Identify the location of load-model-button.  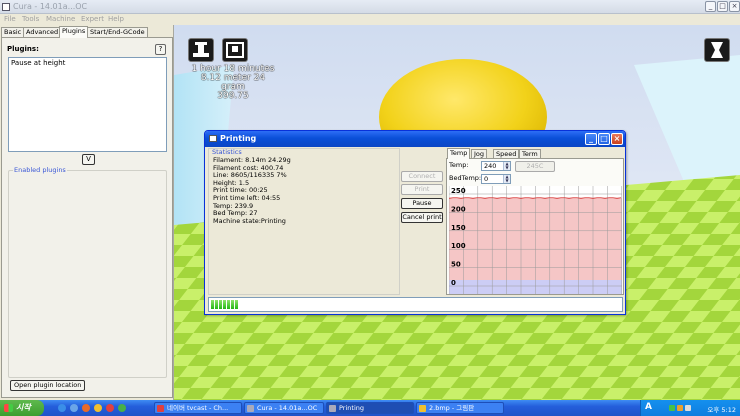
(201, 50).